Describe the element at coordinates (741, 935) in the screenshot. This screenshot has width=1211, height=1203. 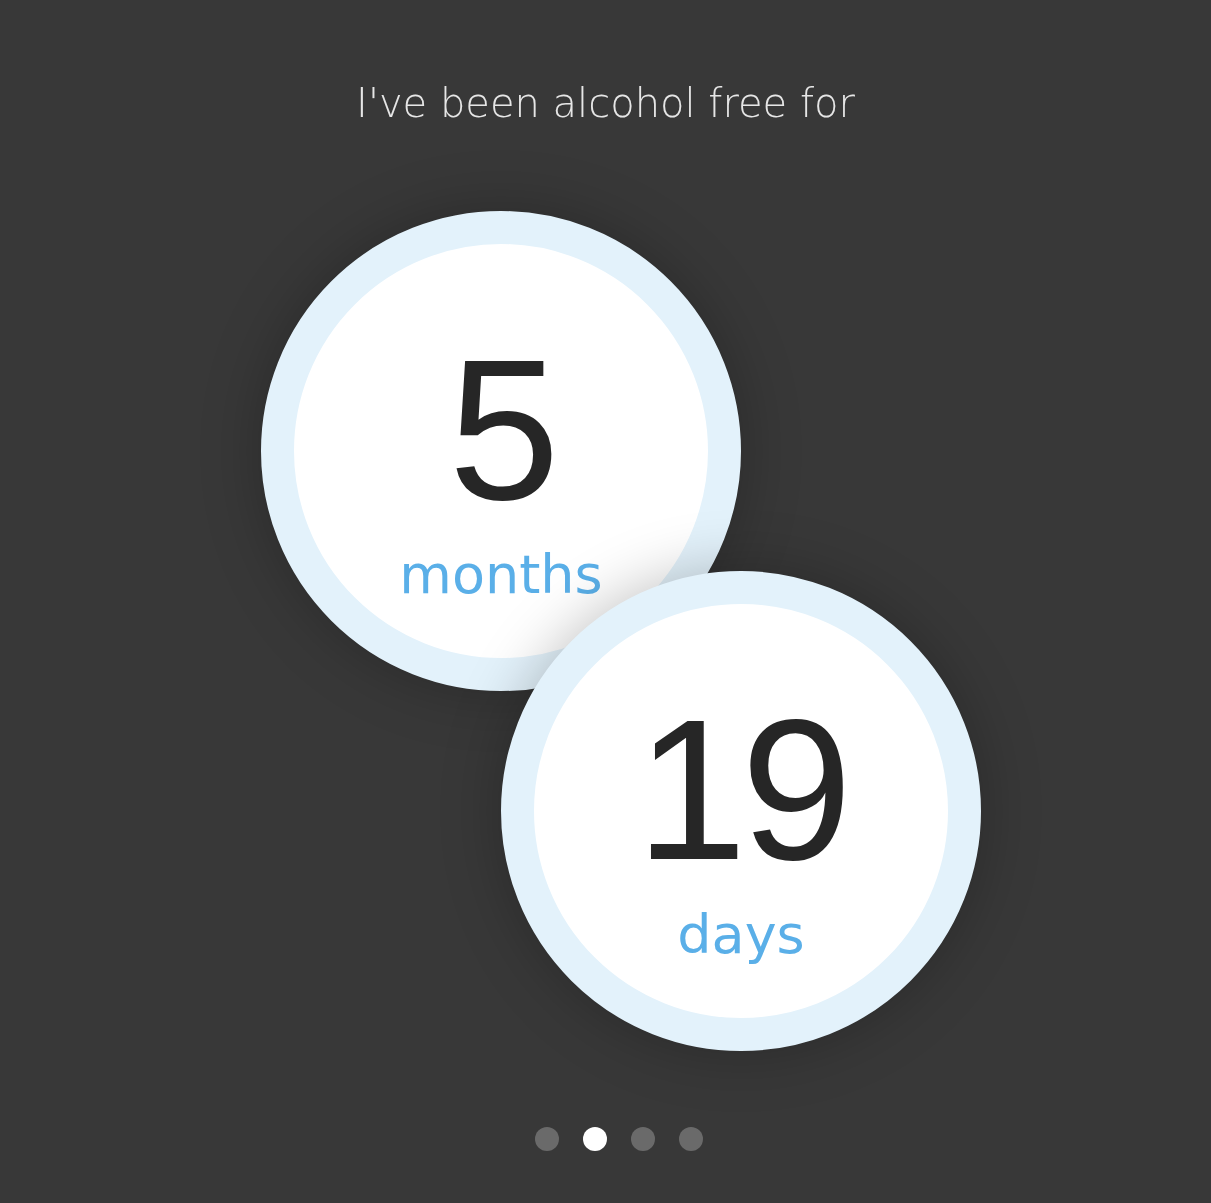
I see `counter-unit: days` at that location.